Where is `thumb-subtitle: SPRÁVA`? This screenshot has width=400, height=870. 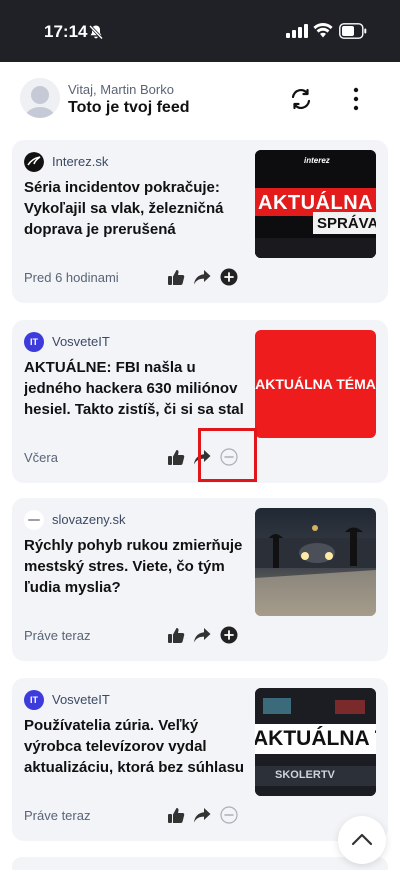 thumb-subtitle: SPRÁVA is located at coordinates (346, 223).